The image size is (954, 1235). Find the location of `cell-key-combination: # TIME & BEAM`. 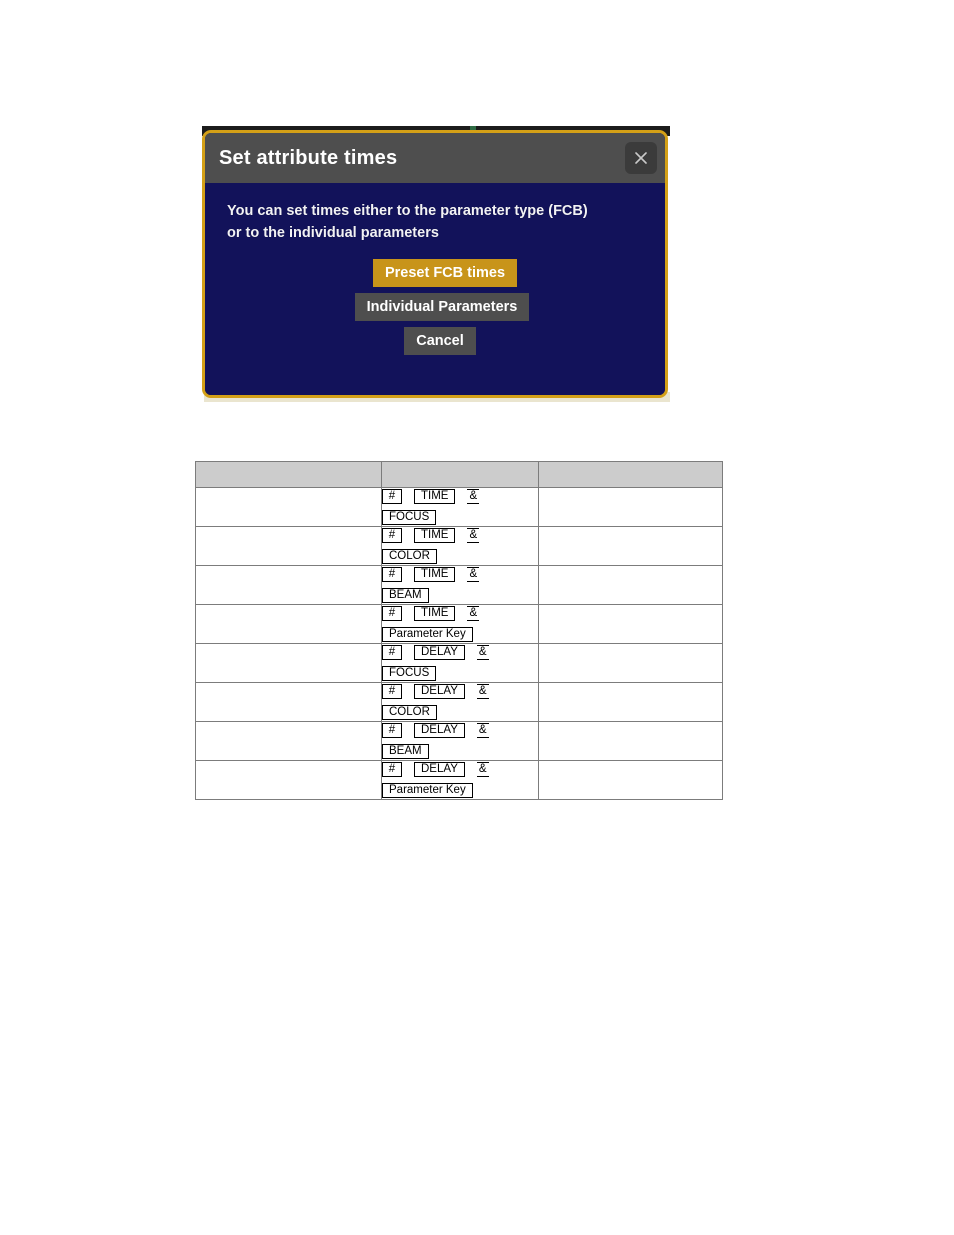

cell-key-combination: # TIME & BEAM is located at coordinates (460, 585).